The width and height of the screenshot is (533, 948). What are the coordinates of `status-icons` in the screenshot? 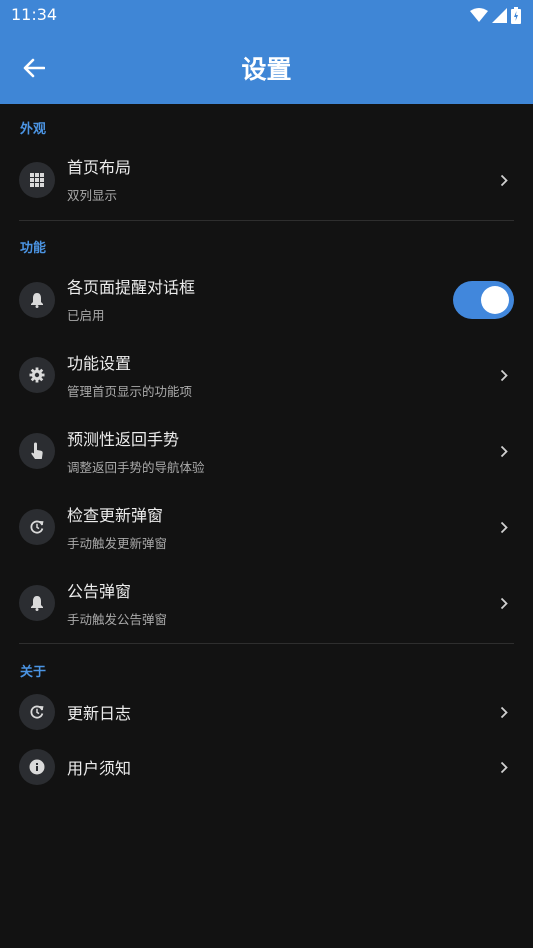 It's located at (495, 15).